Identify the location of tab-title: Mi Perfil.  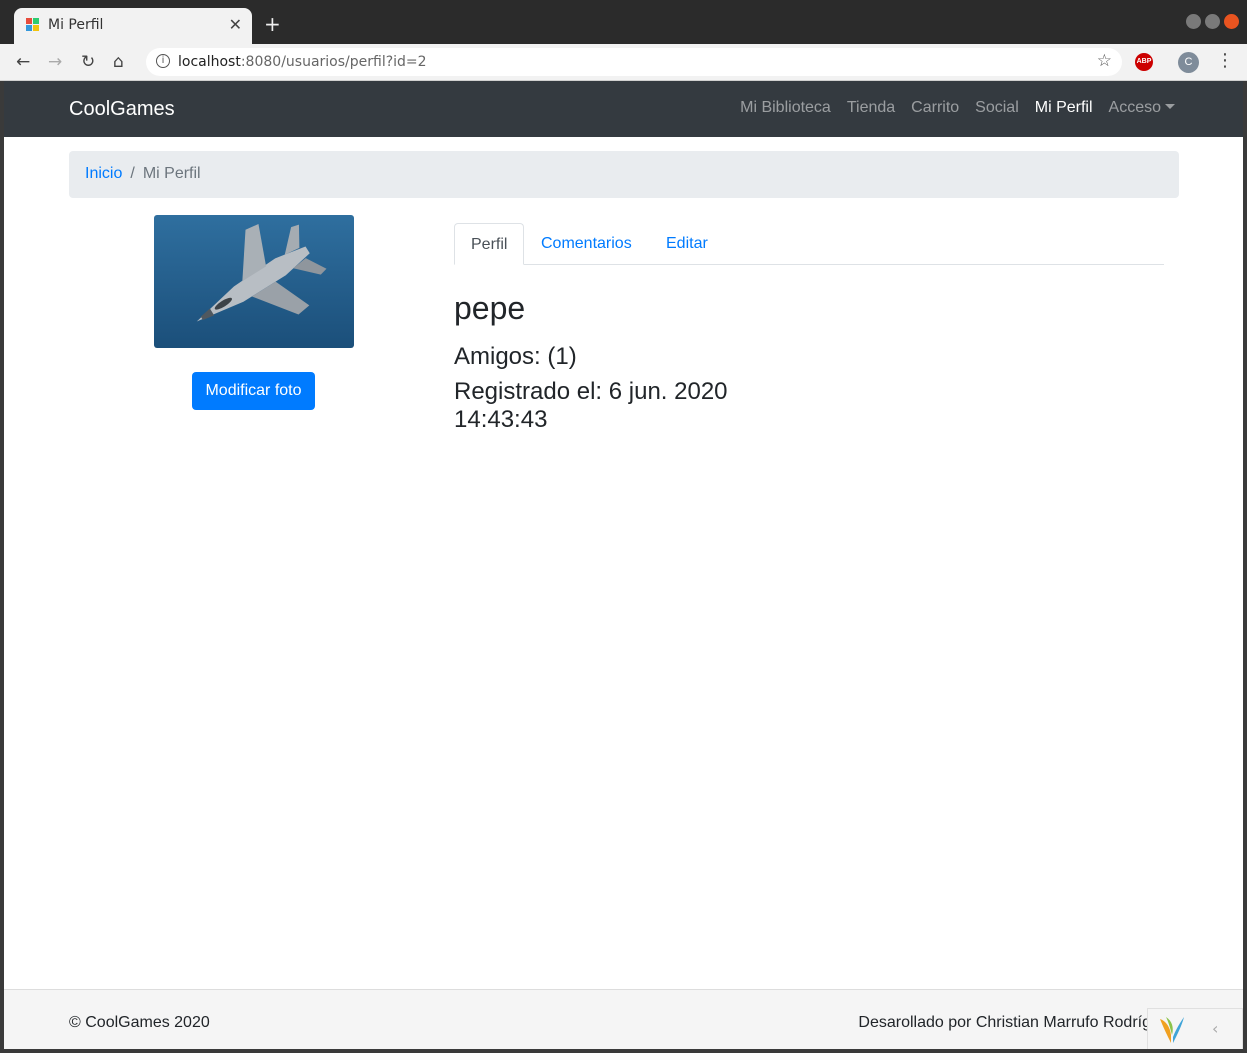
(76, 25).